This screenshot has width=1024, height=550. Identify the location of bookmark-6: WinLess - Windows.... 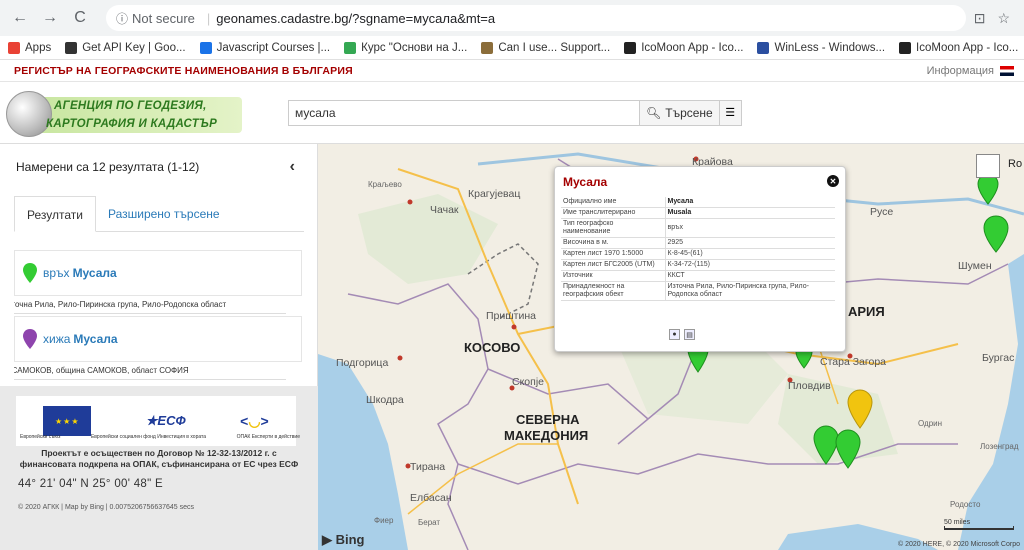
(821, 47).